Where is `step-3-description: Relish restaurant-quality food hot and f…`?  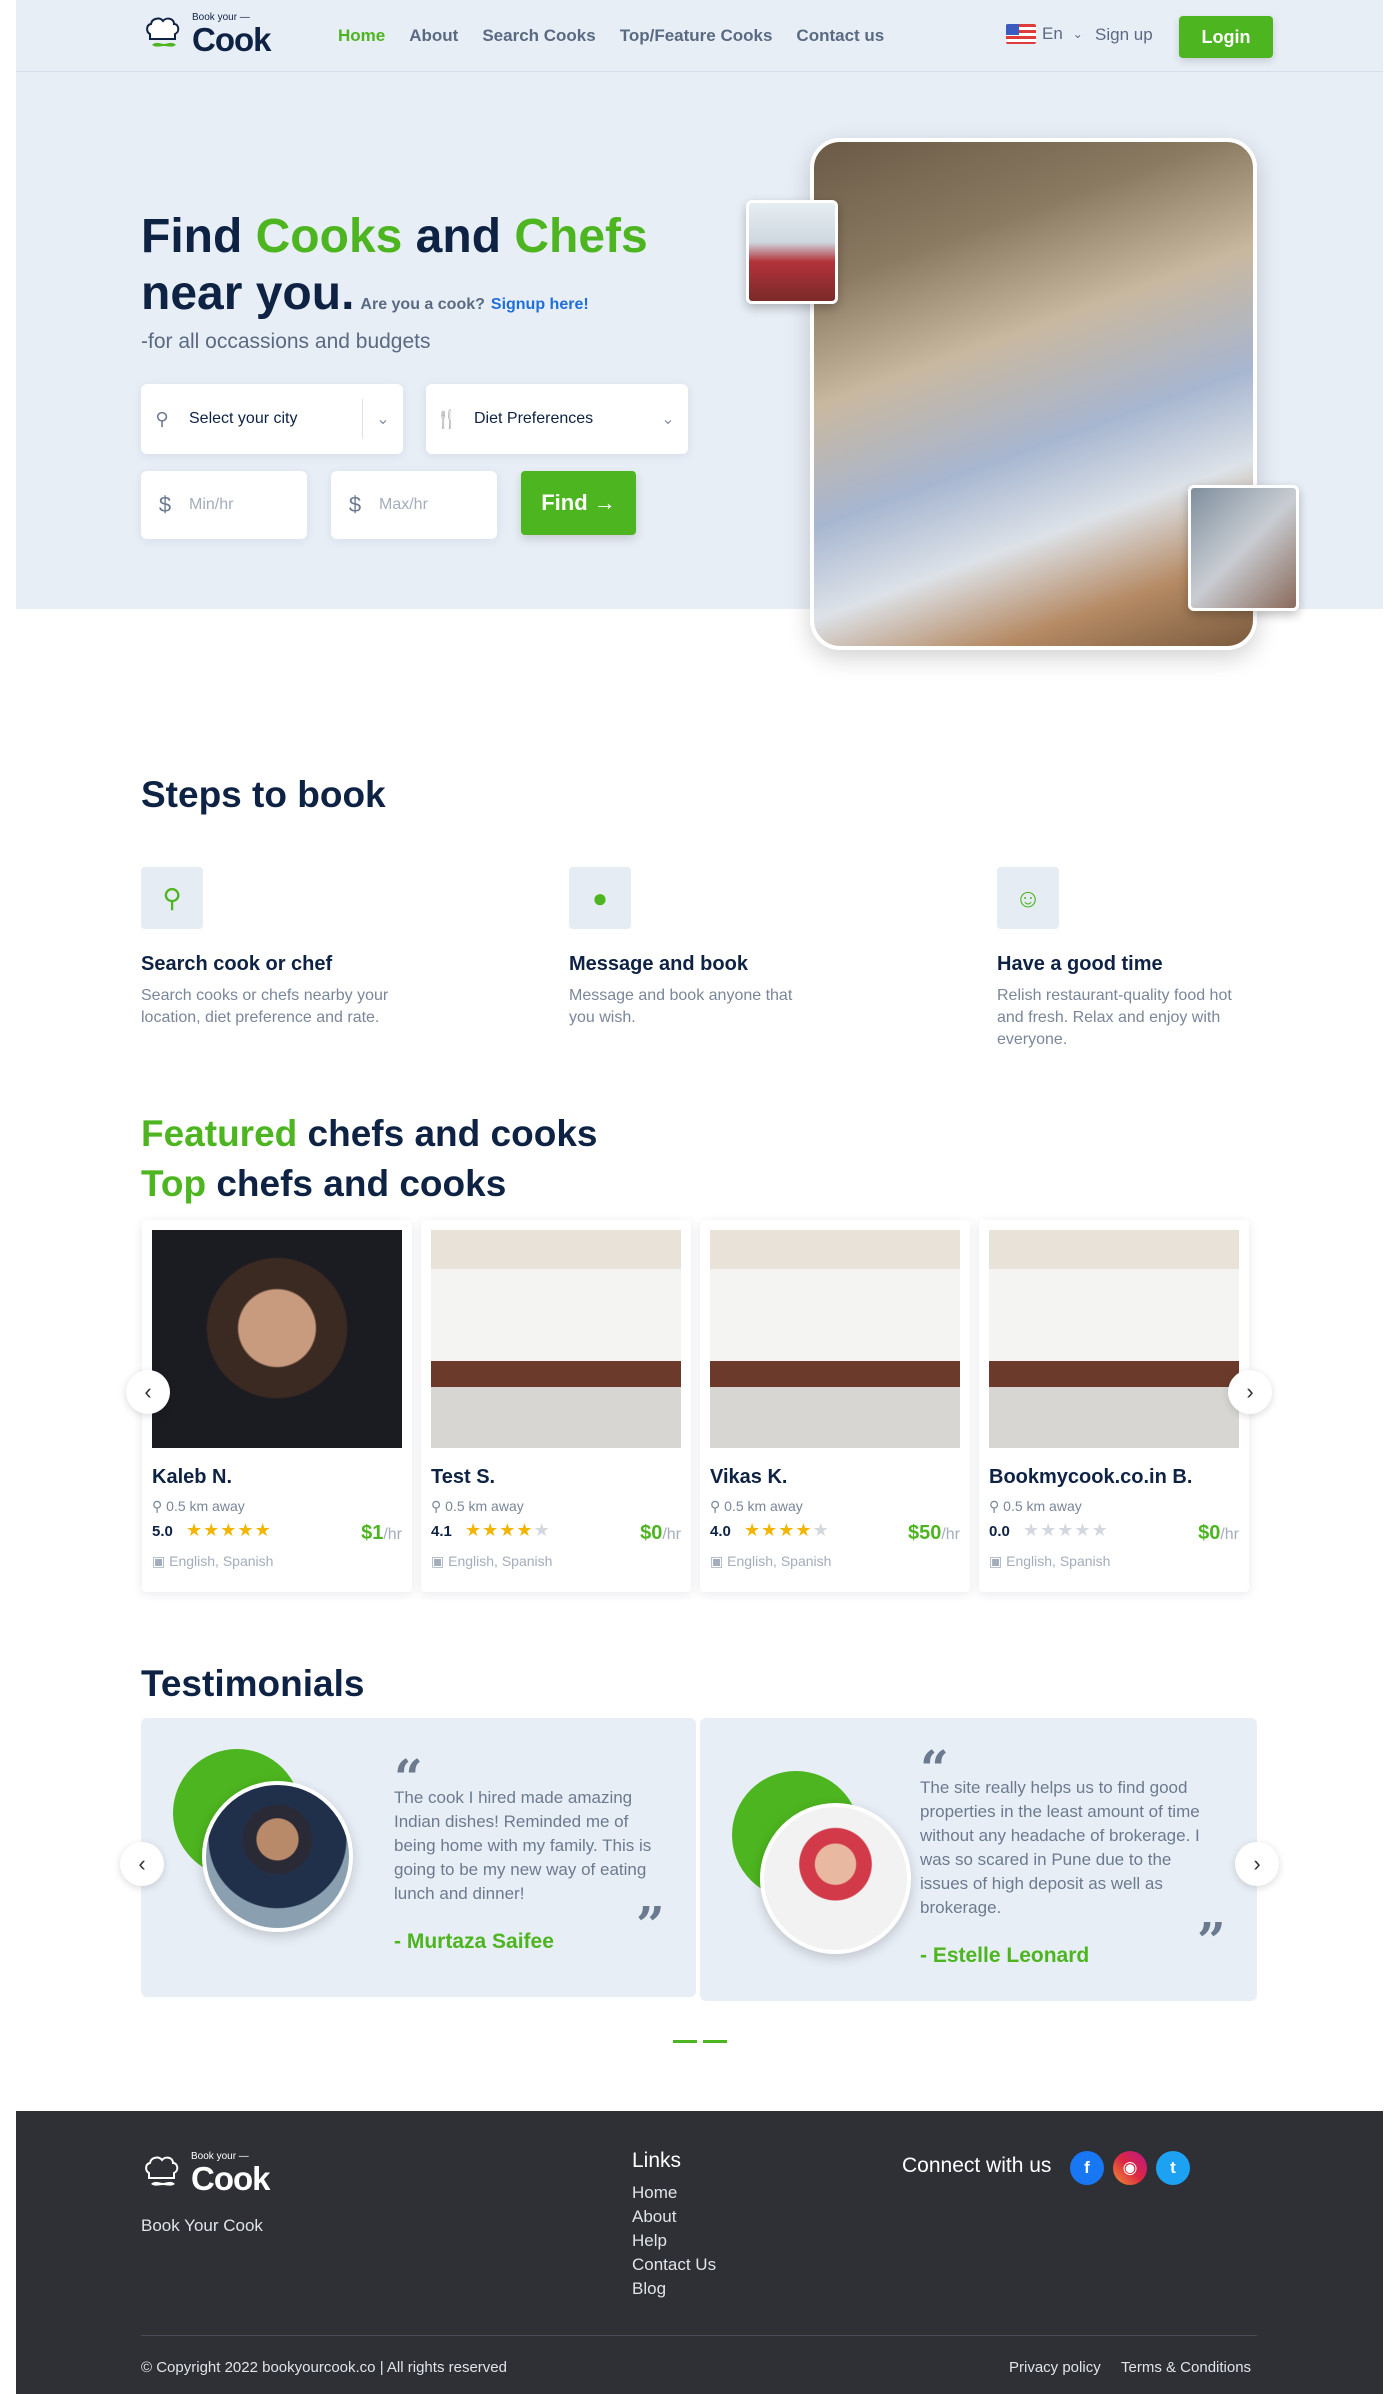 step-3-description: Relish restaurant-quality food hot and f… is located at coordinates (1114, 1017).